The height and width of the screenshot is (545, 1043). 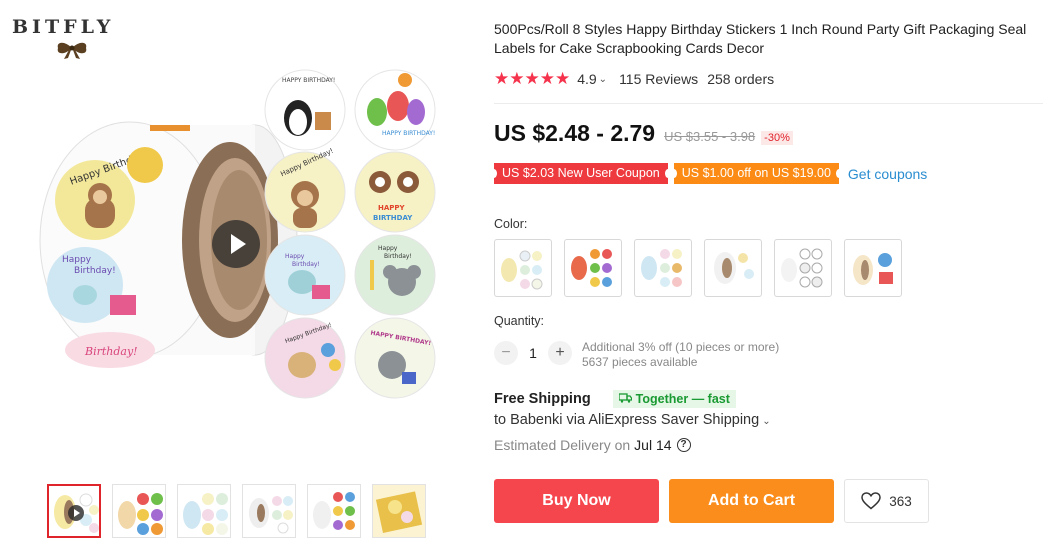 I want to click on original-price: US $3.55 - 3.98, so click(x=710, y=136).